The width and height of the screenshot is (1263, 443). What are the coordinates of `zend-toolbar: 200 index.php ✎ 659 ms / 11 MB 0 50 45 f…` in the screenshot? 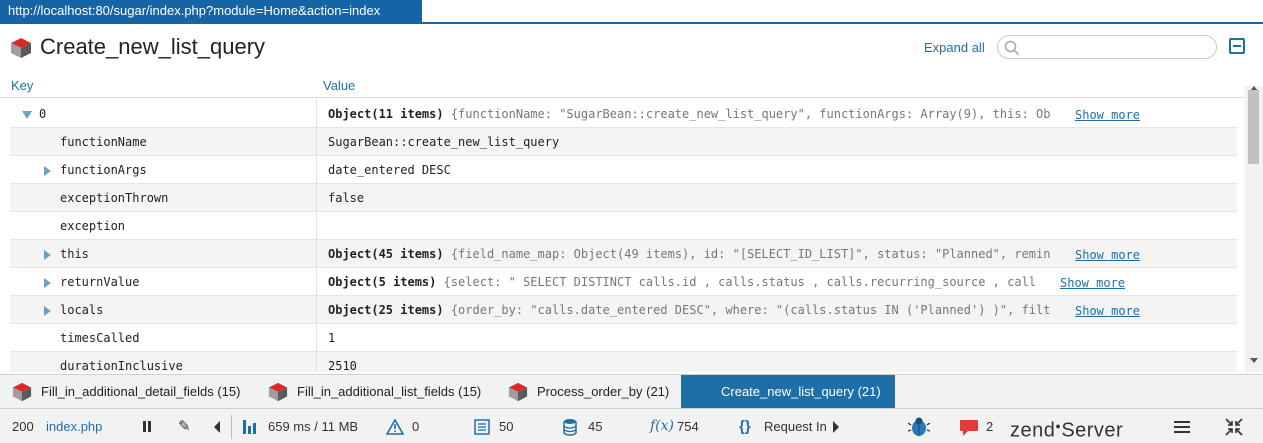 It's located at (631, 425).